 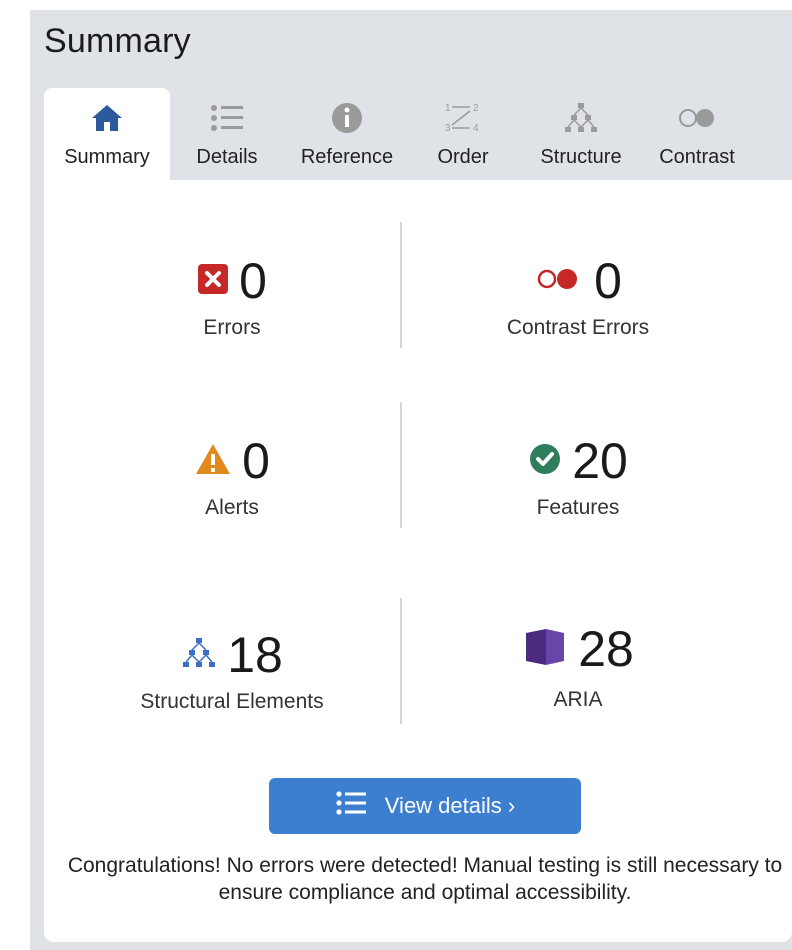 I want to click on stat-structural-elements: 18 Structural Elements, so click(x=232, y=672).